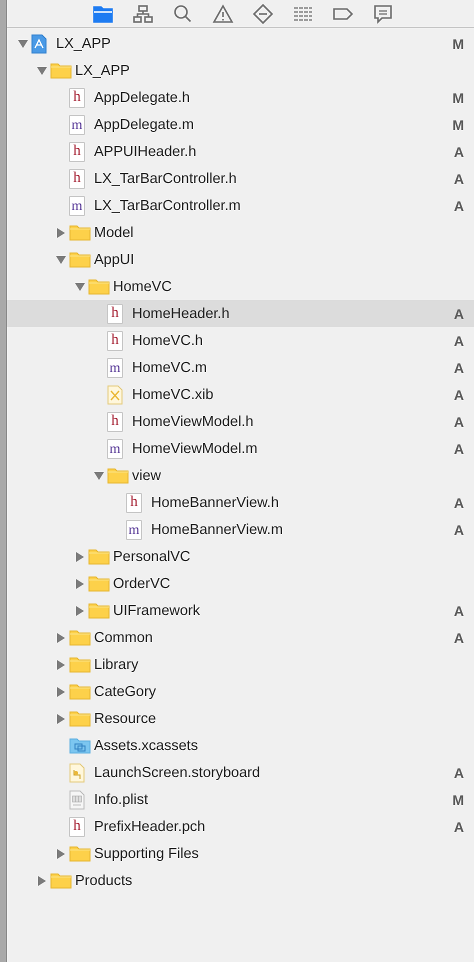 Image resolution: width=474 pixels, height=962 pixels. I want to click on navigator-row: Resource, so click(240, 718).